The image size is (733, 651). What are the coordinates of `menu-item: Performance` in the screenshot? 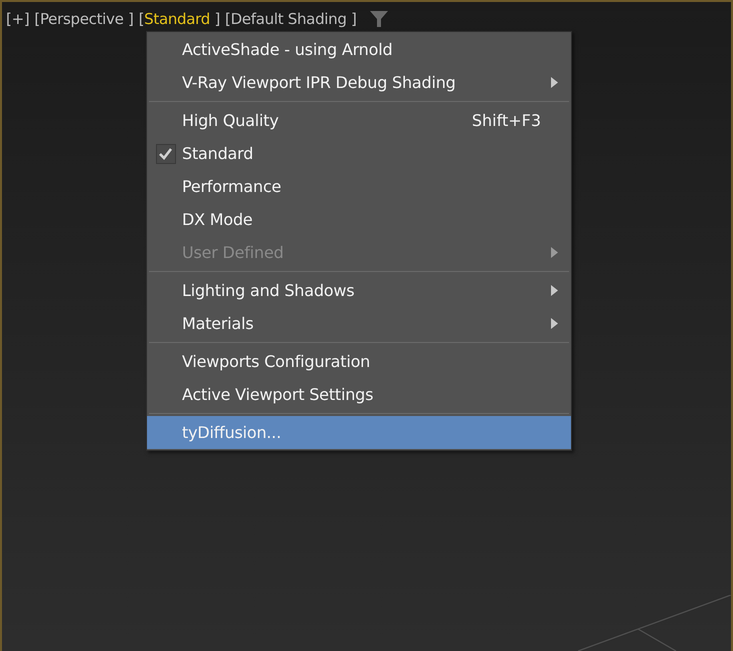 It's located at (359, 186).